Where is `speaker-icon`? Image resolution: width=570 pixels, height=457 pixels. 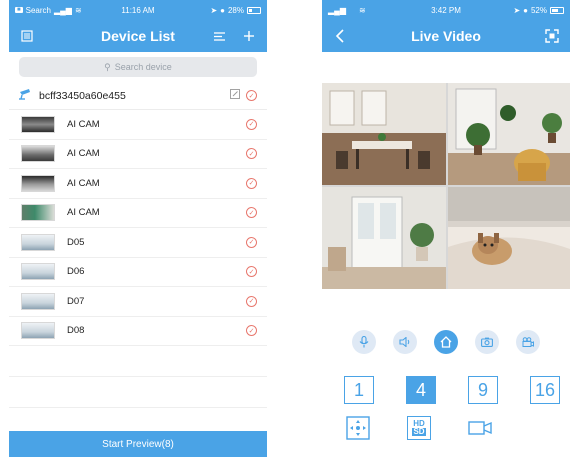
speaker-icon is located at coordinates (405, 342).